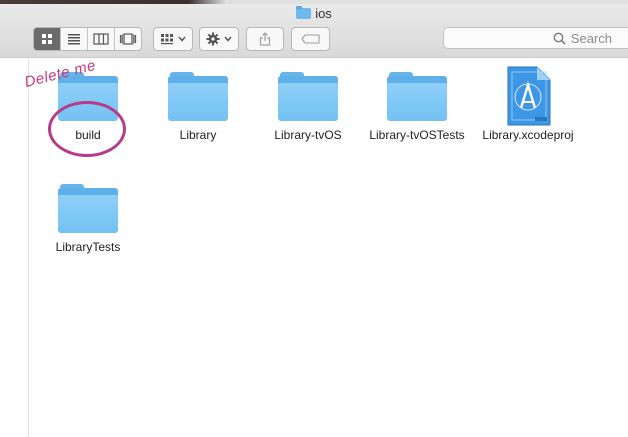 Image resolution: width=628 pixels, height=437 pixels. I want to click on cover-flow-view-button, so click(128, 39).